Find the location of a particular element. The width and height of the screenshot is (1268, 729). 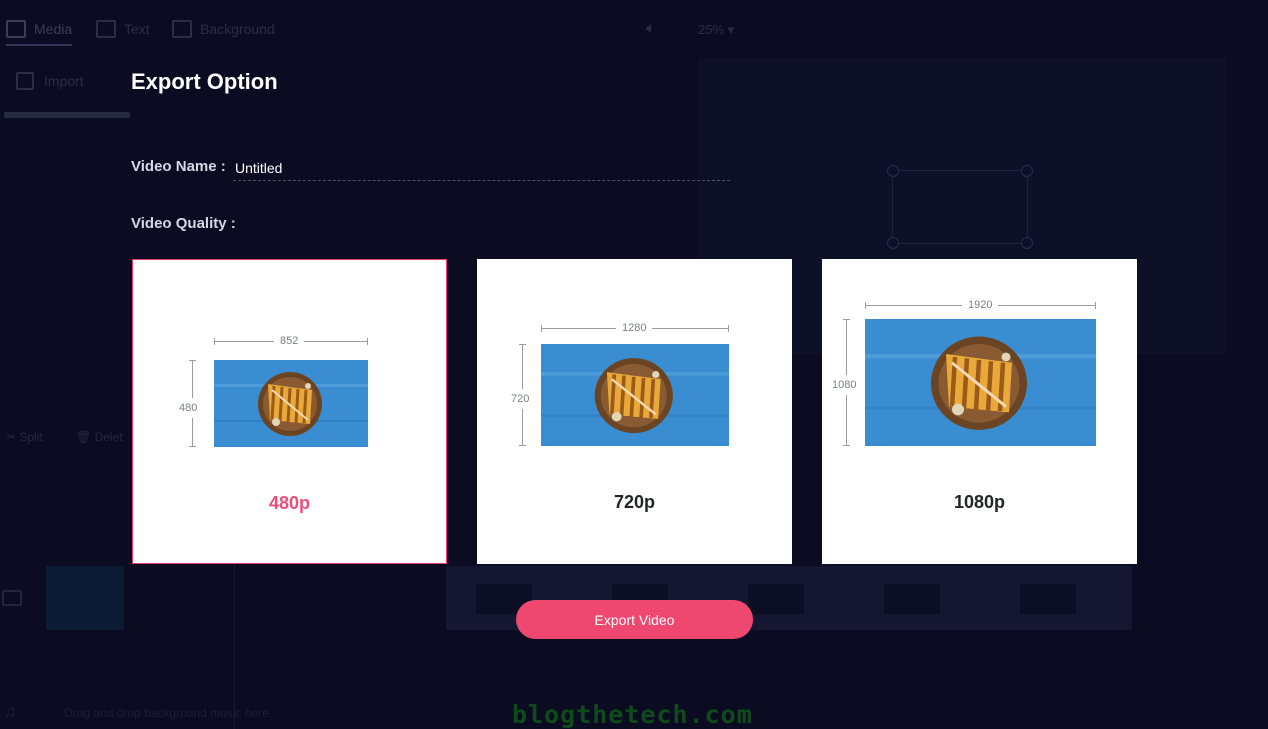

text-icon is located at coordinates (106, 29).